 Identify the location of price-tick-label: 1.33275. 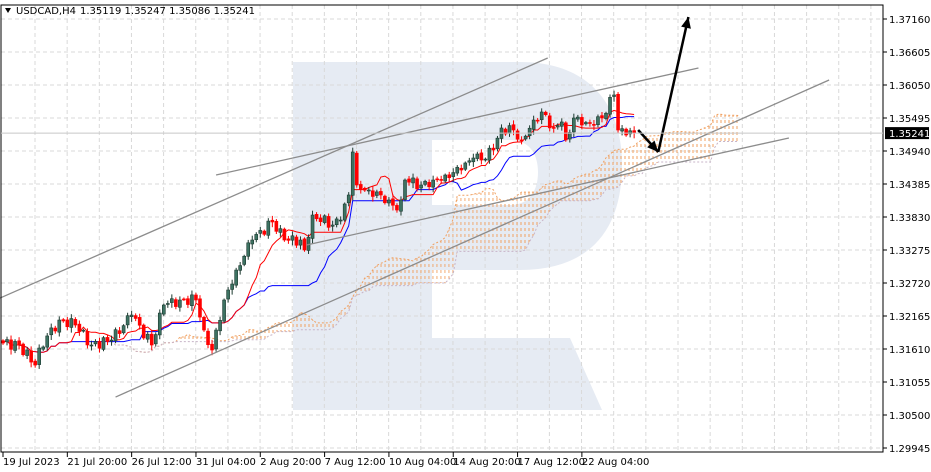
(909, 251).